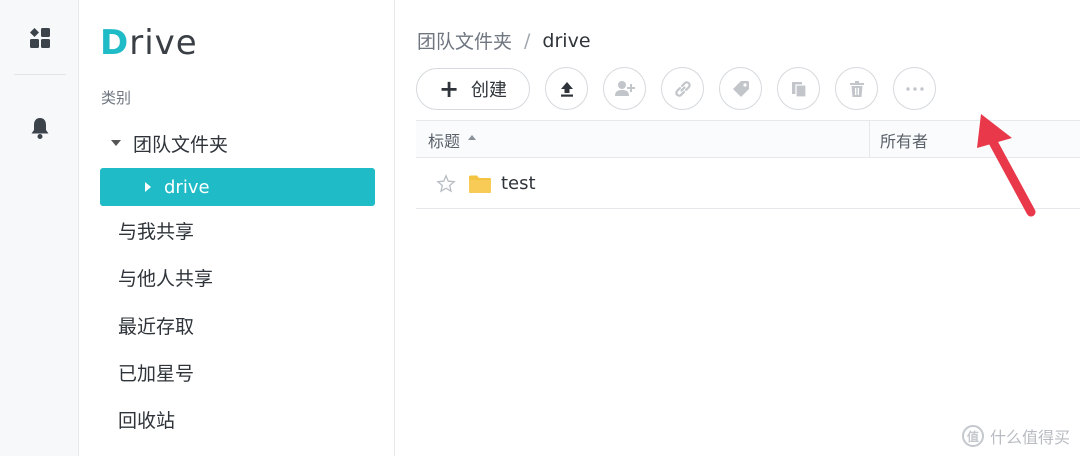 The height and width of the screenshot is (456, 1080). What do you see at coordinates (472, 137) in the screenshot?
I see `sort-ascending-icon` at bounding box center [472, 137].